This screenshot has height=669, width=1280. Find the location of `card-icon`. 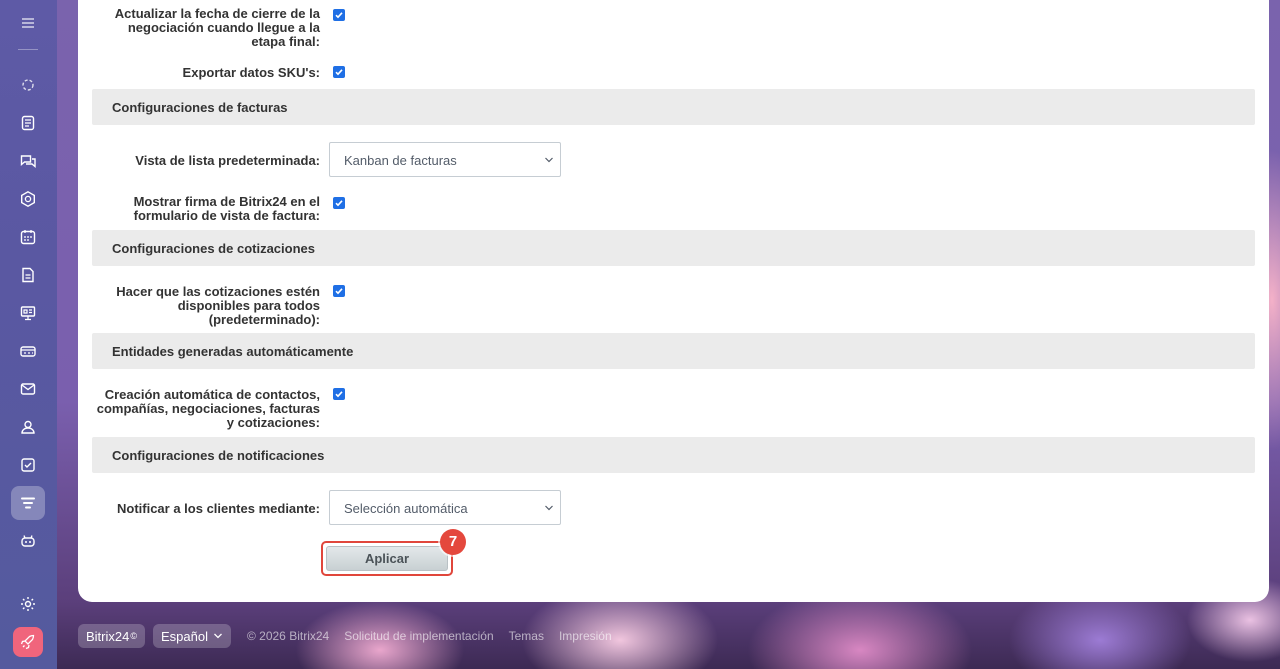

card-icon is located at coordinates (28, 351).